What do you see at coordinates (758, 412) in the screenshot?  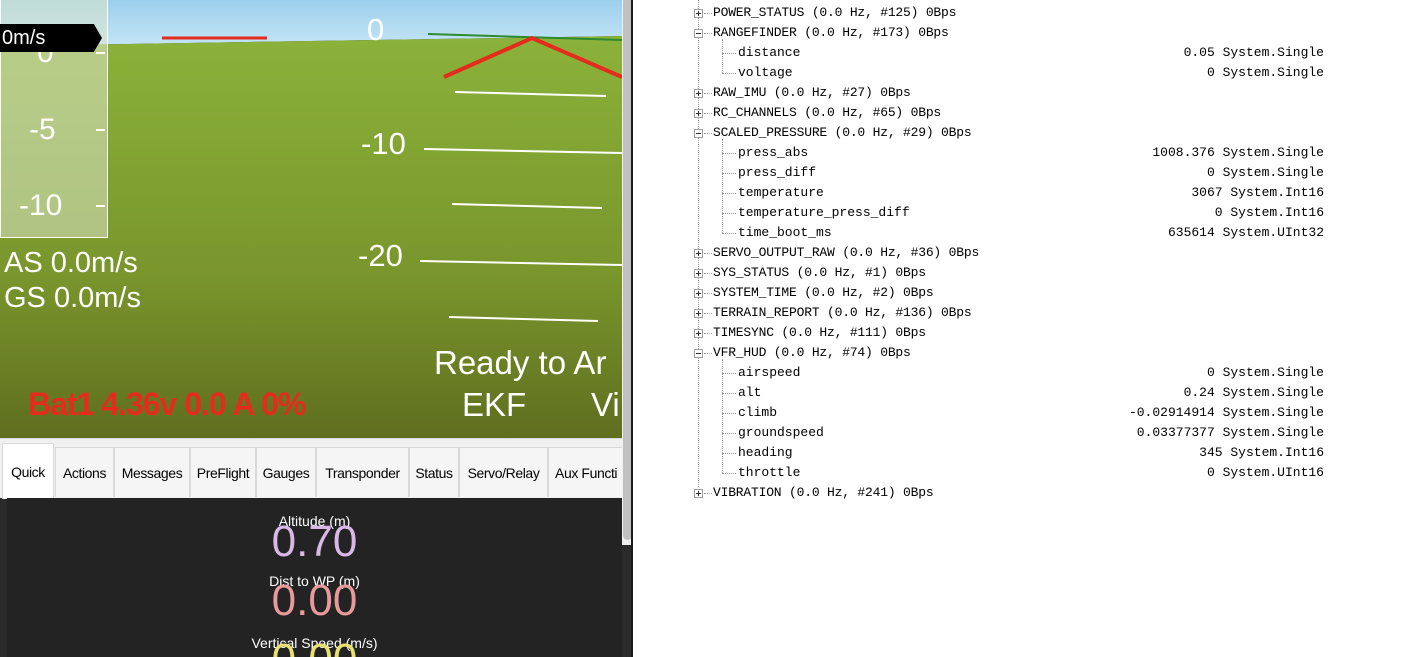 I see `field-name: climb` at bounding box center [758, 412].